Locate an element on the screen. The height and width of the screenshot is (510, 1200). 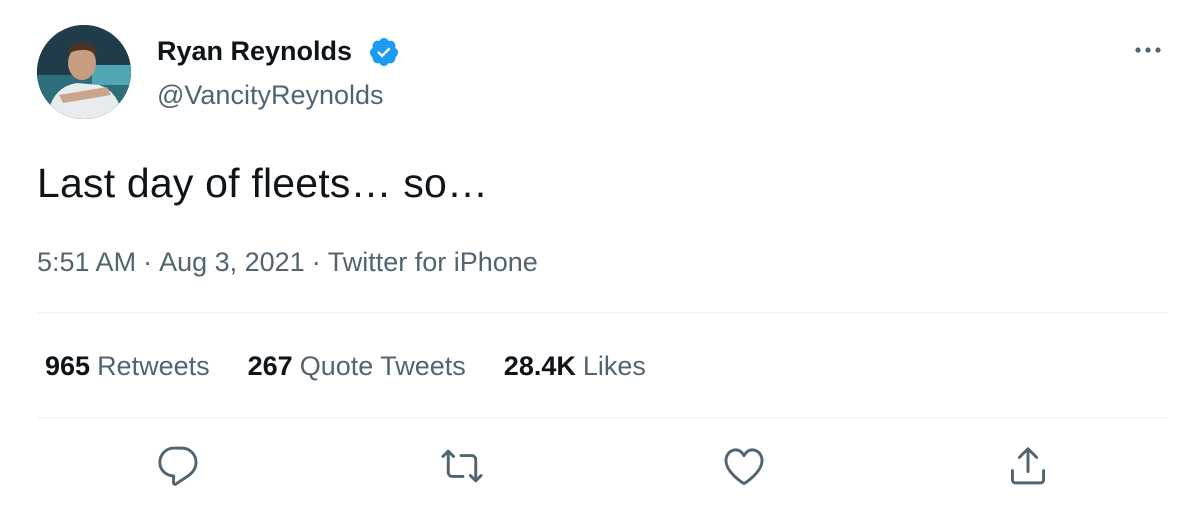
likes-stat: 28.4K Likes is located at coordinates (575, 366).